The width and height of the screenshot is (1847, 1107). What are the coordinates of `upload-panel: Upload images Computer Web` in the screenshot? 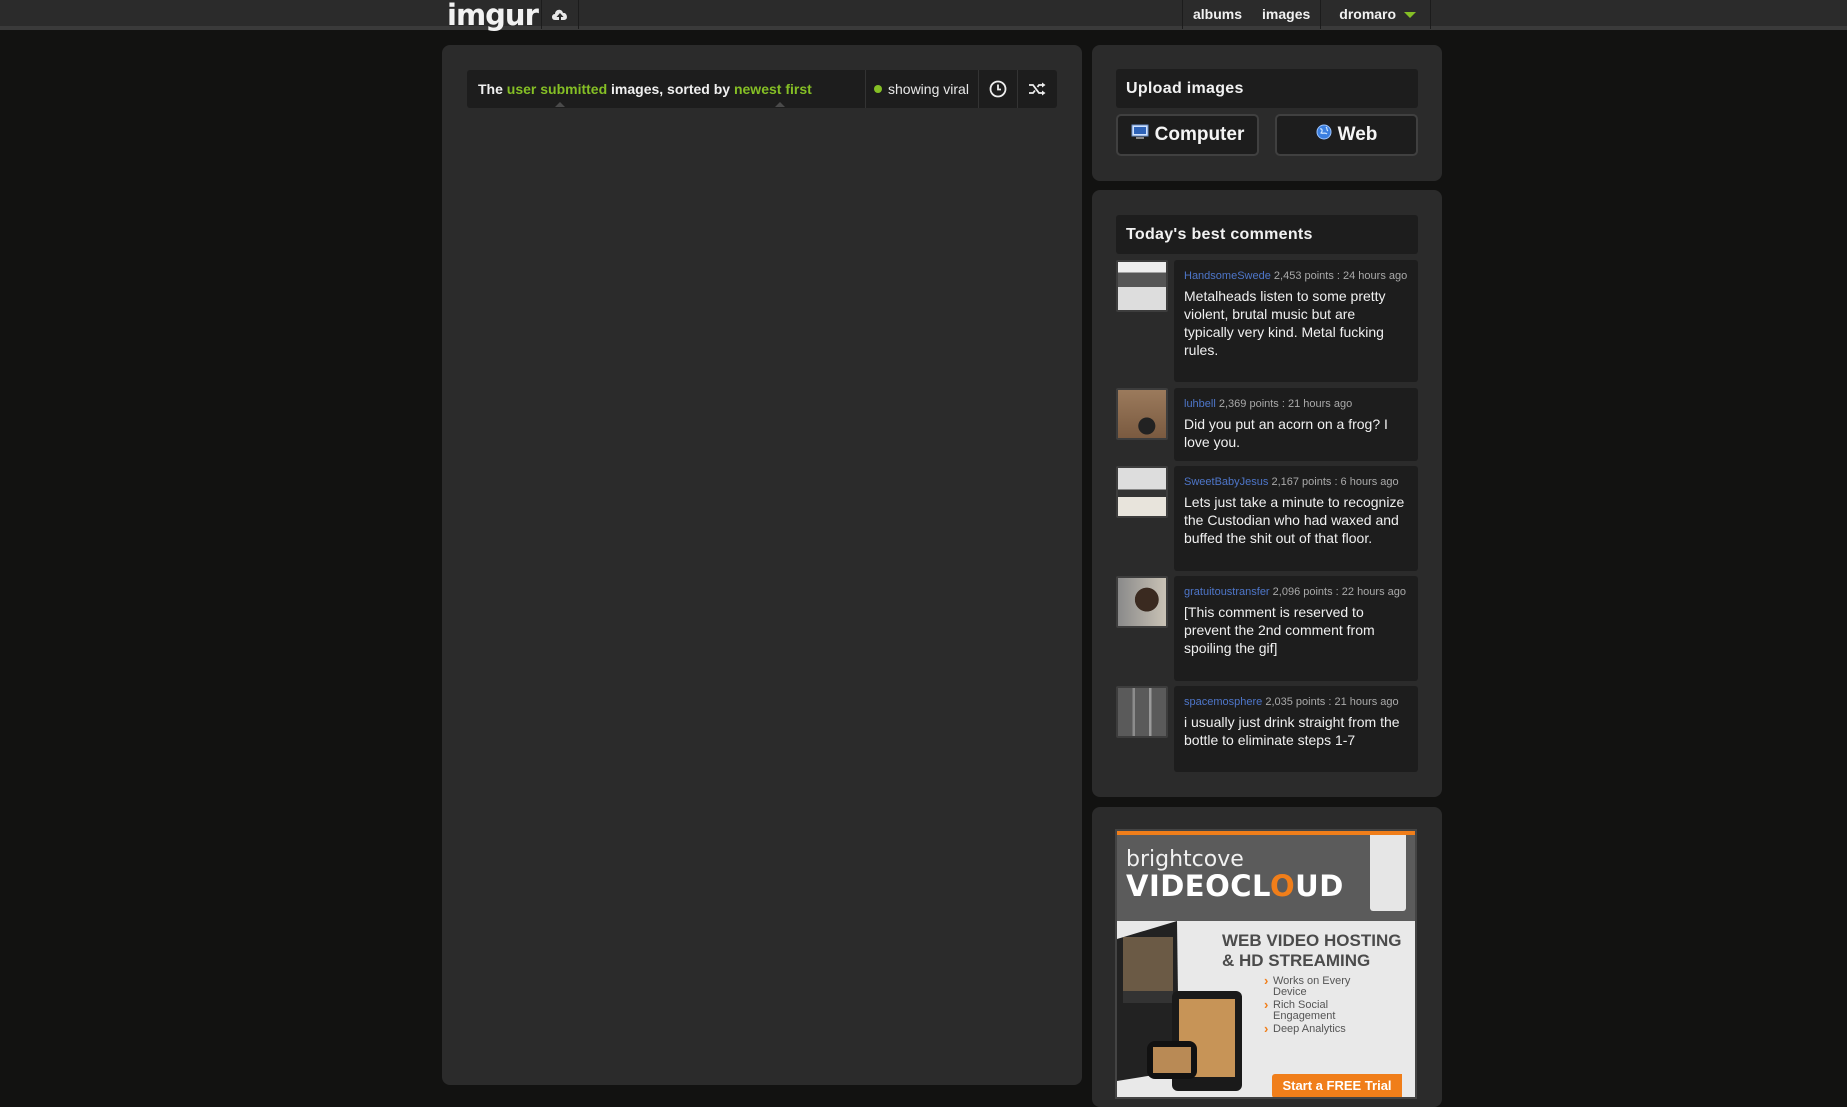 It's located at (1267, 113).